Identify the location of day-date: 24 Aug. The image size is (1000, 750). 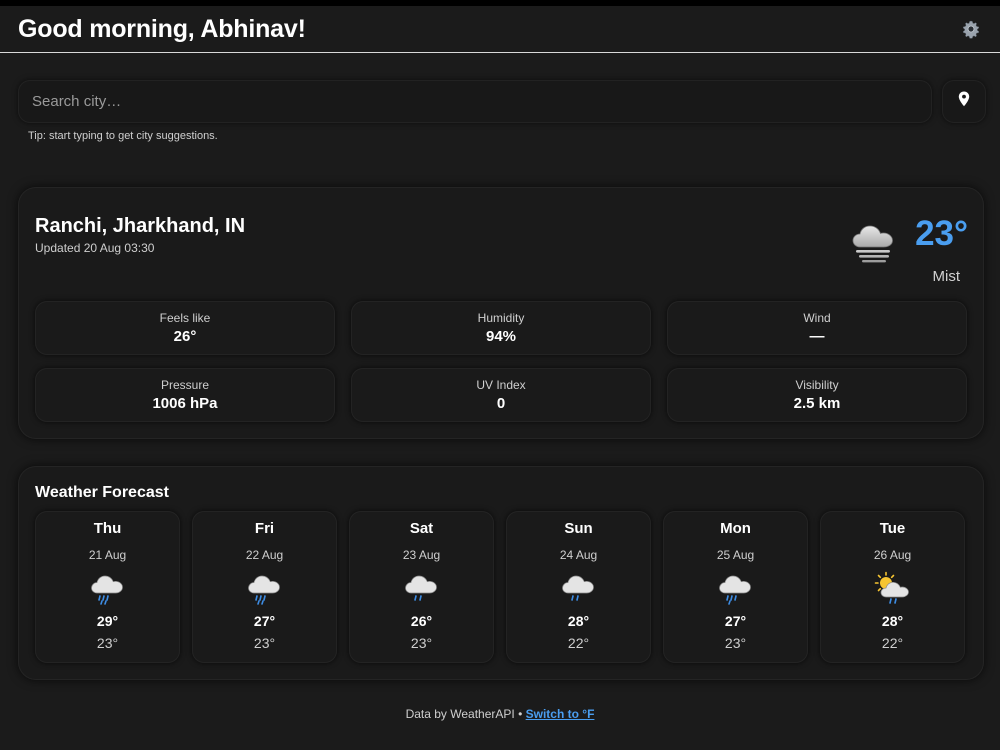
(578, 555).